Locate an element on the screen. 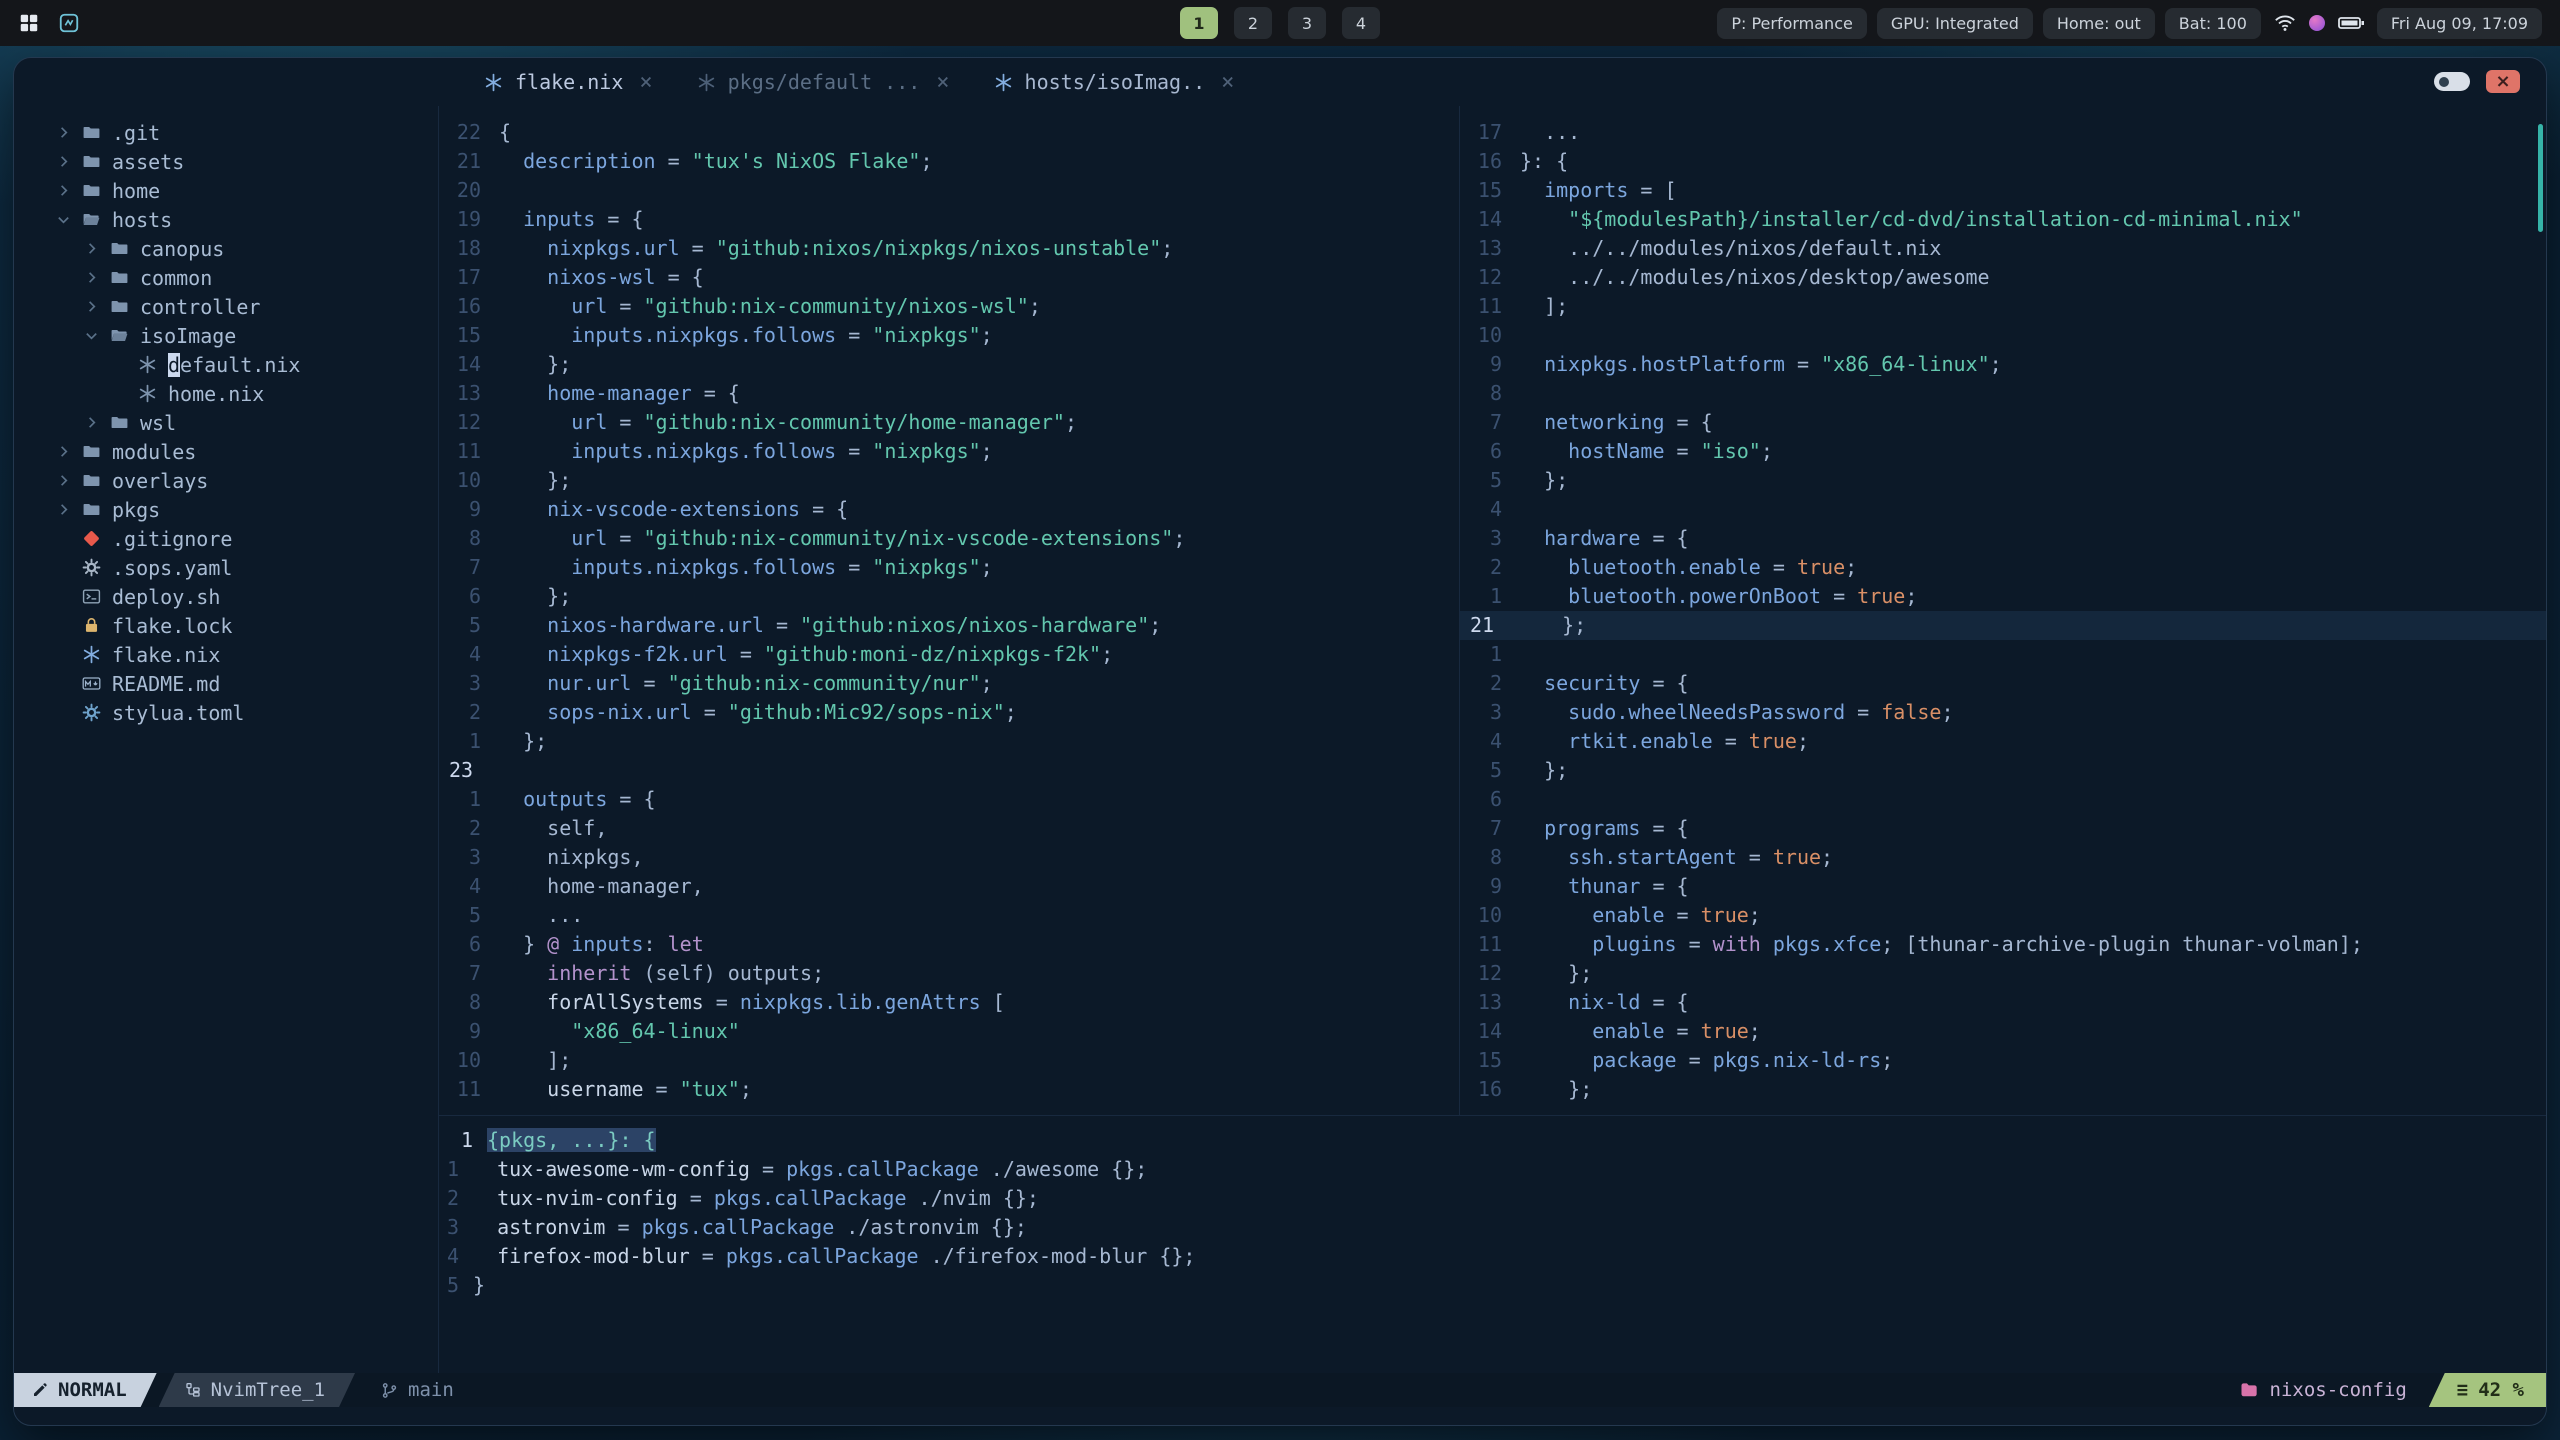 Image resolution: width=2560 pixels, height=1440 pixels. app-launcher-icon is located at coordinates (29, 23).